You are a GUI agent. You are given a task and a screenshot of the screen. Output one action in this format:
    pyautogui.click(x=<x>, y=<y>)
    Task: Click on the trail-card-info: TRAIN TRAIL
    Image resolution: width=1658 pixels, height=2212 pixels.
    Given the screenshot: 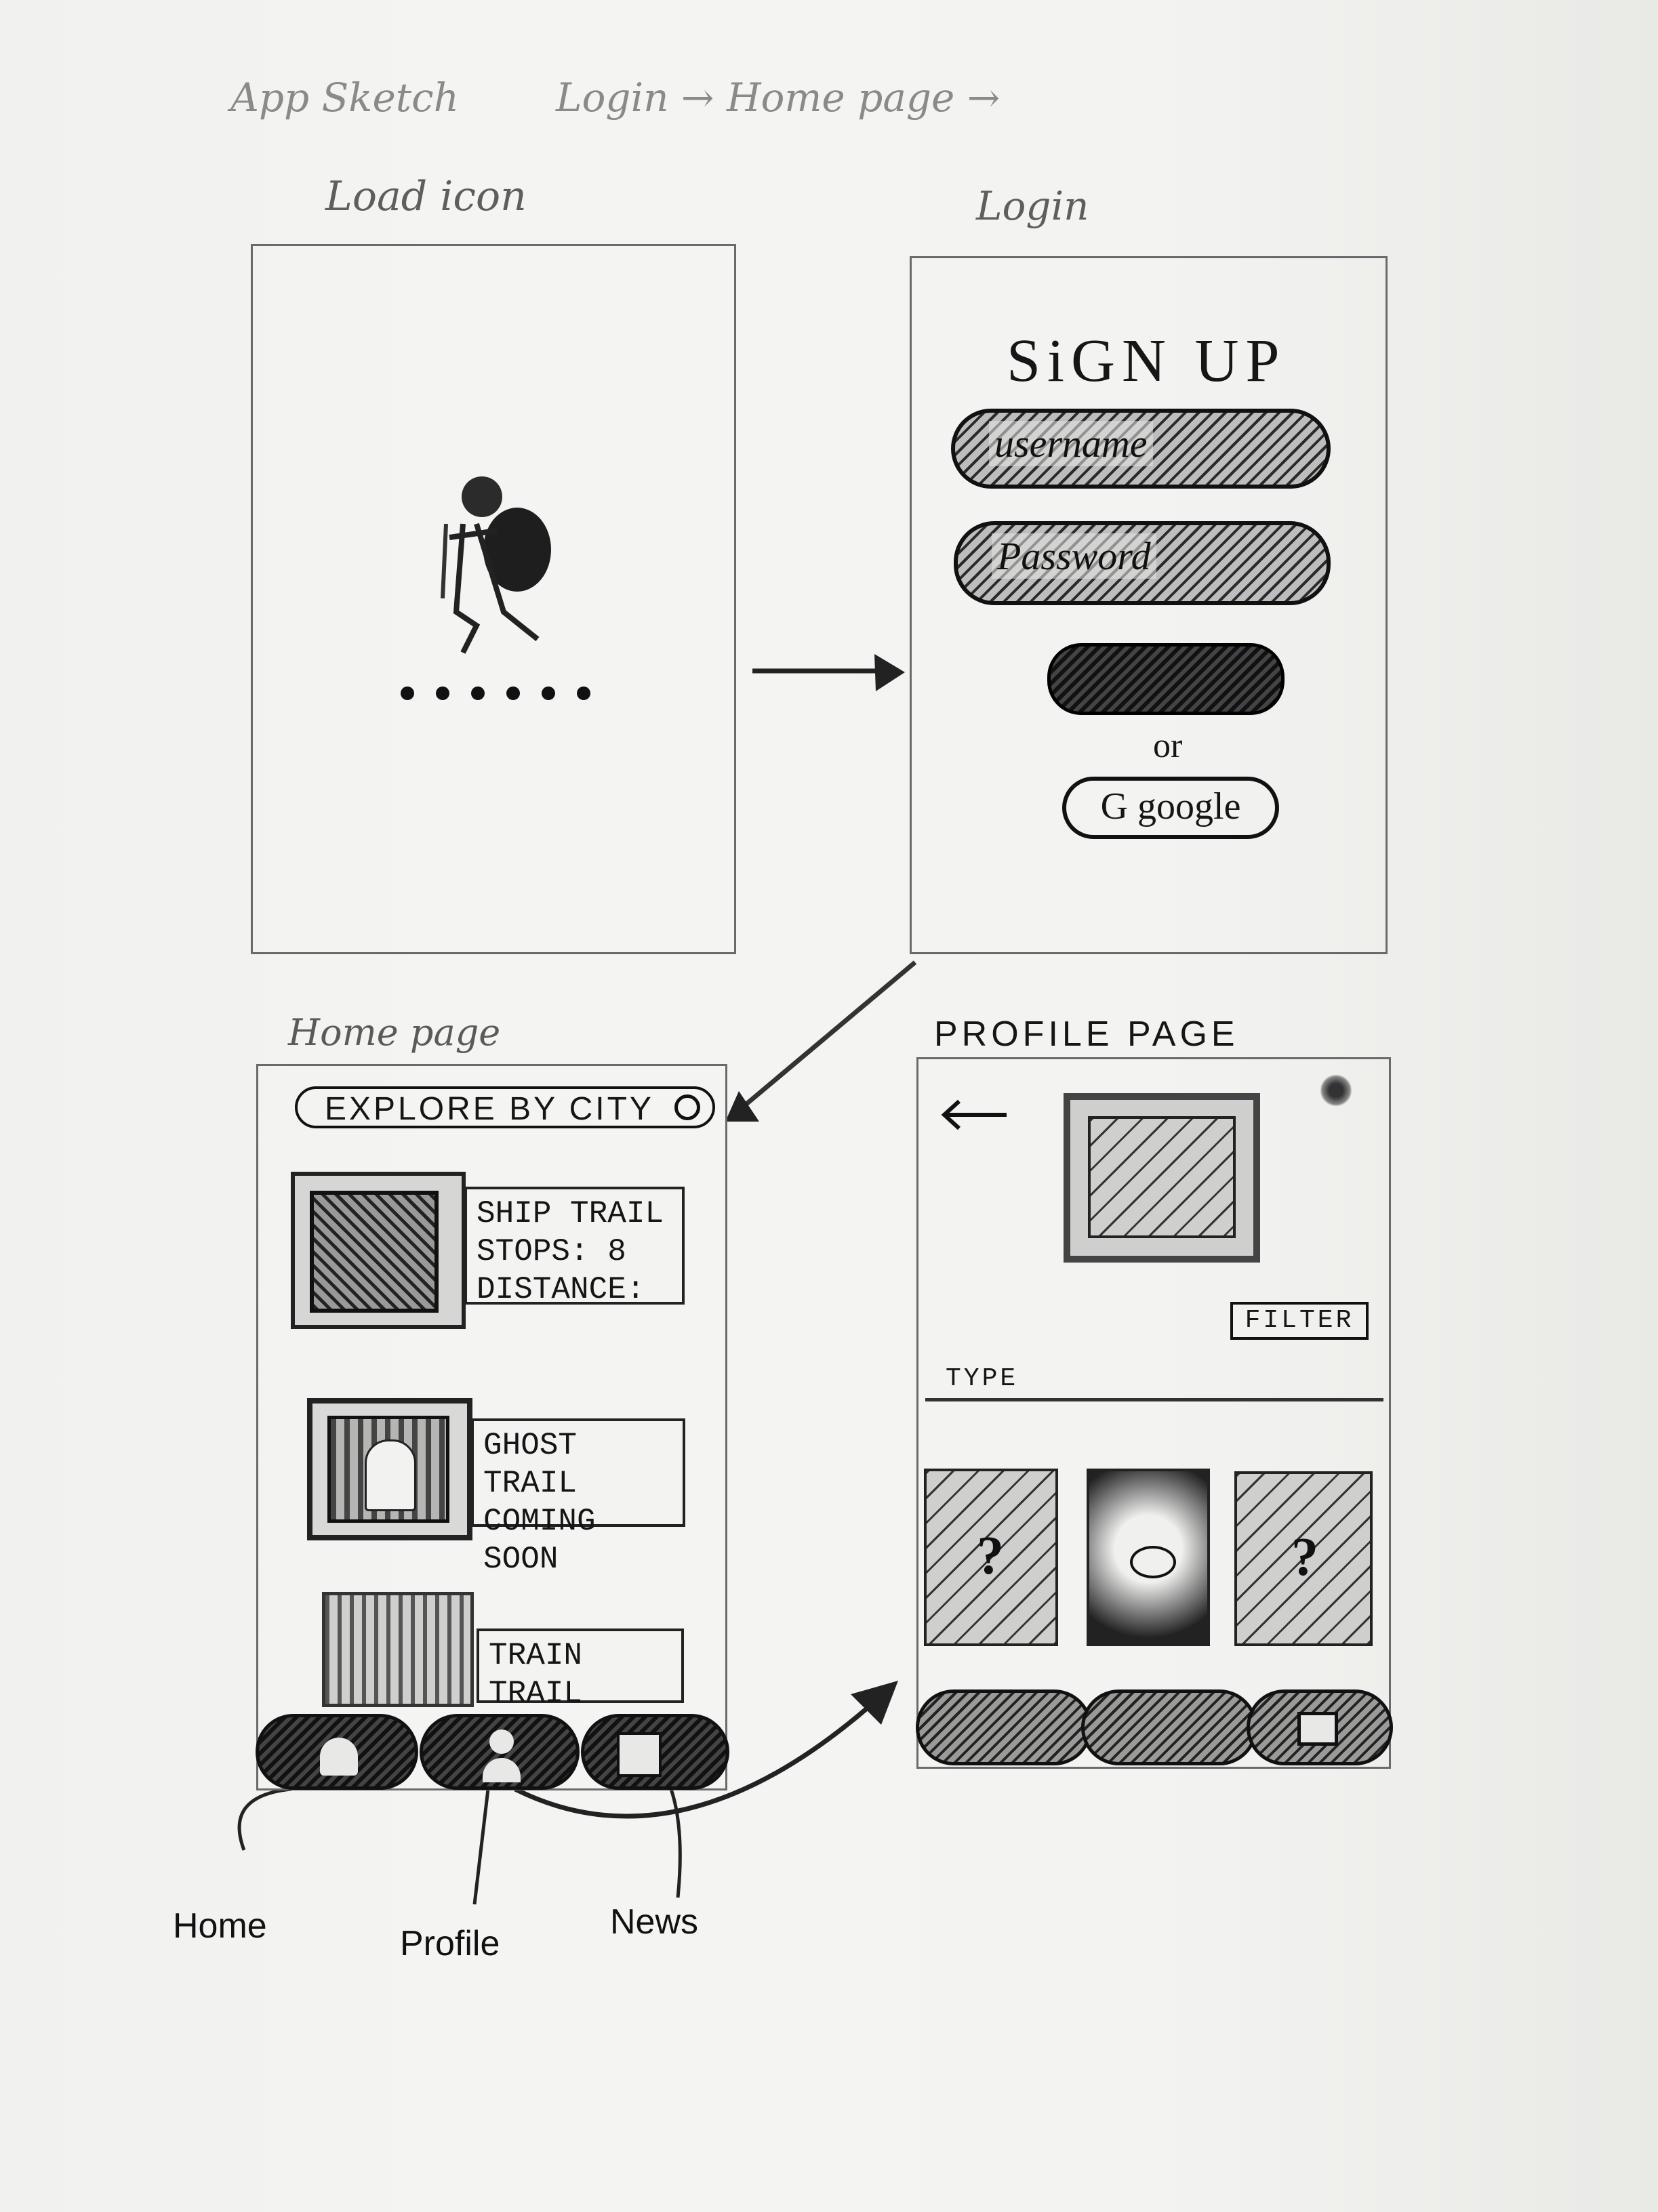 What is the action you would take?
    pyautogui.click(x=580, y=1670)
    